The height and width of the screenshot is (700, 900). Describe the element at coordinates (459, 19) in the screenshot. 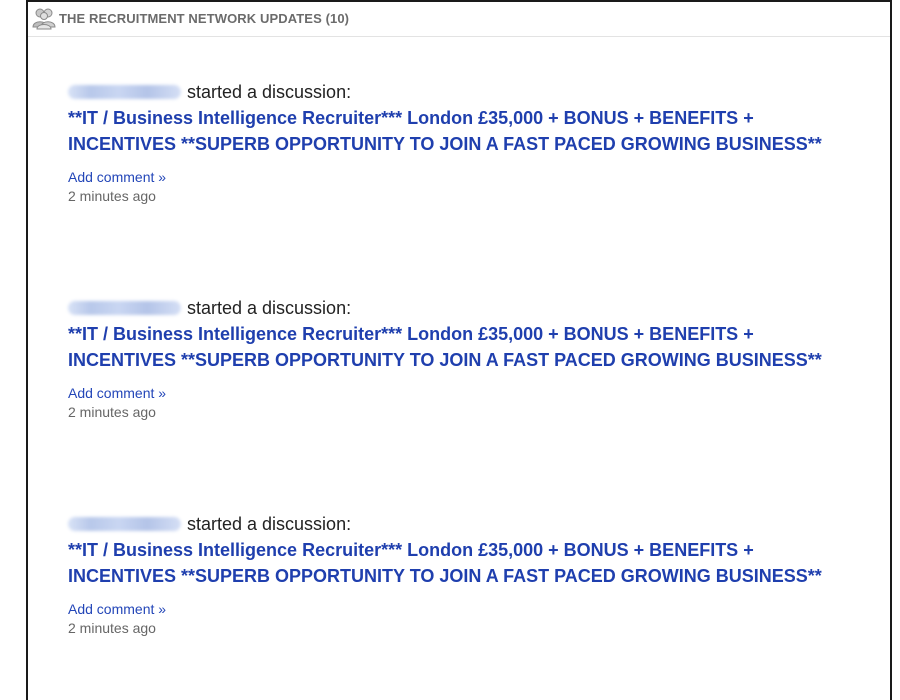

I see `panel-header: THE RECRUITMENT NETWORK UPDATES (10)` at that location.